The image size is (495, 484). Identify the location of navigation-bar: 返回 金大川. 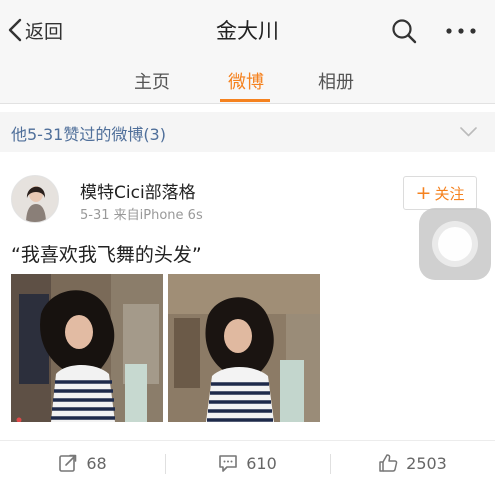
(247, 29).